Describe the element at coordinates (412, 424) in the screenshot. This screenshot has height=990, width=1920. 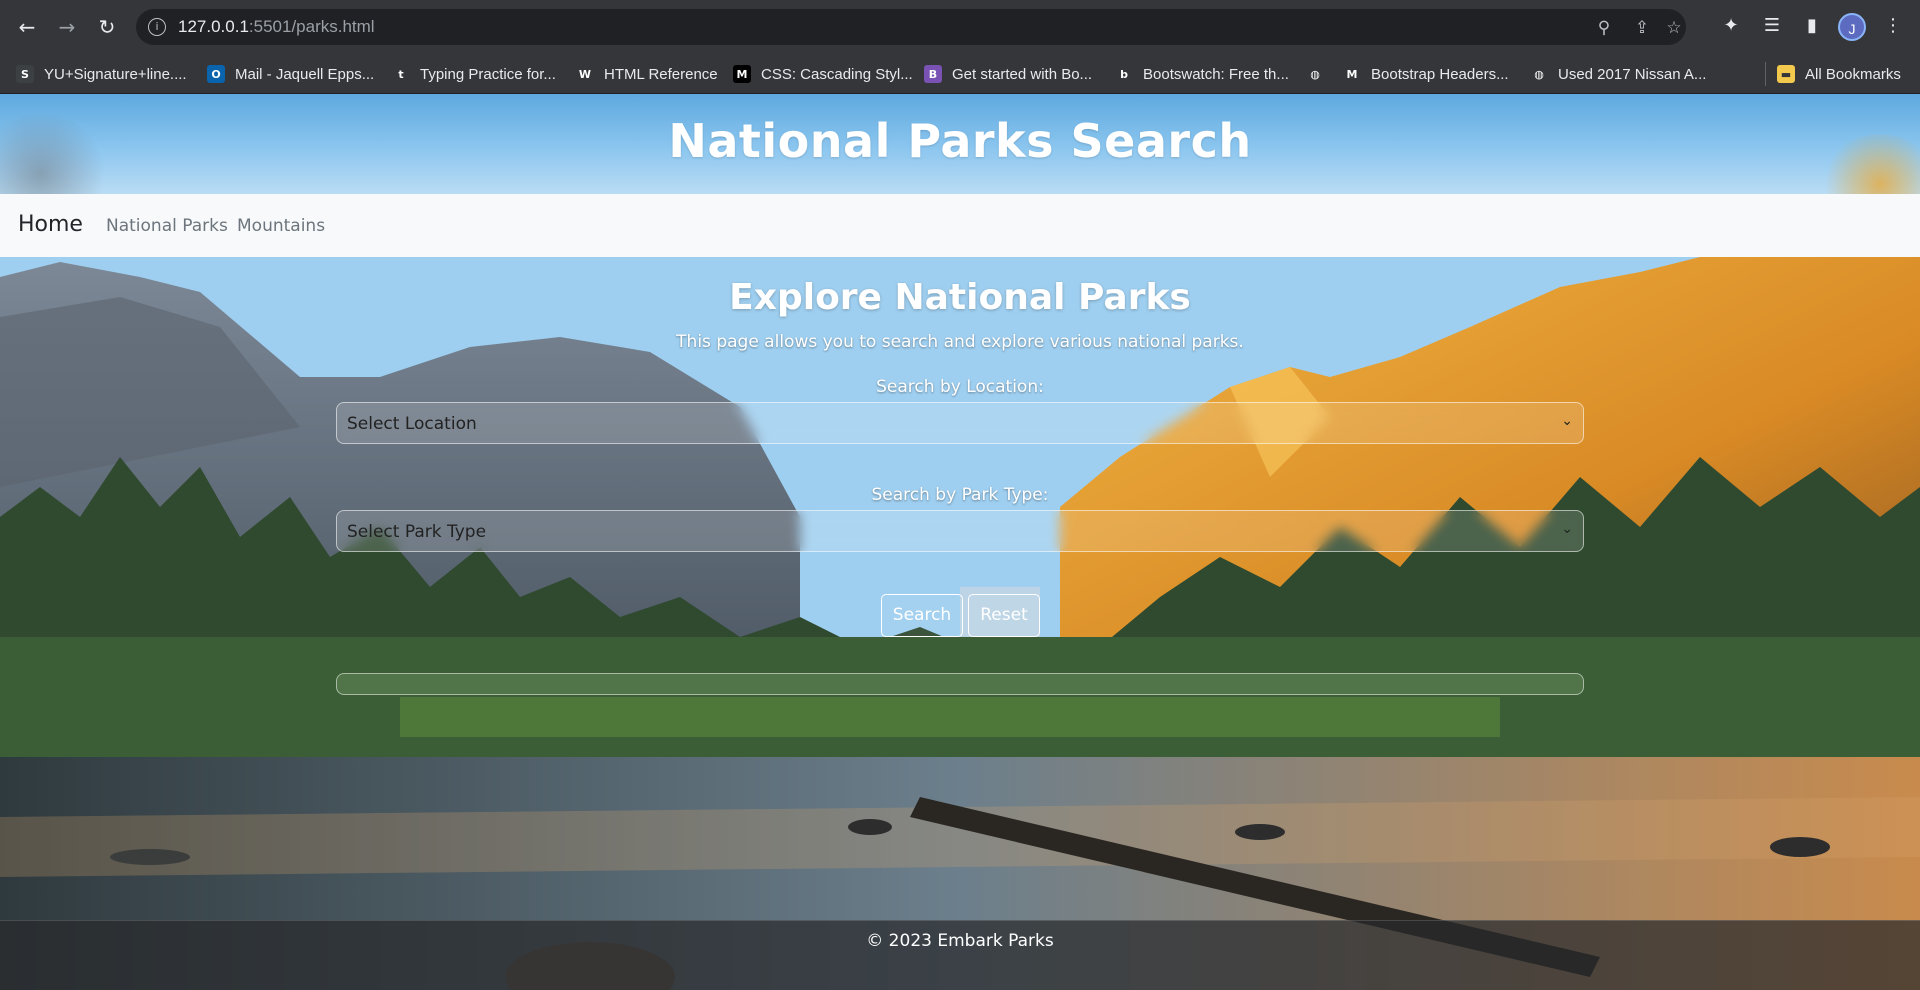
I see `location-select-value: Select Location` at that location.